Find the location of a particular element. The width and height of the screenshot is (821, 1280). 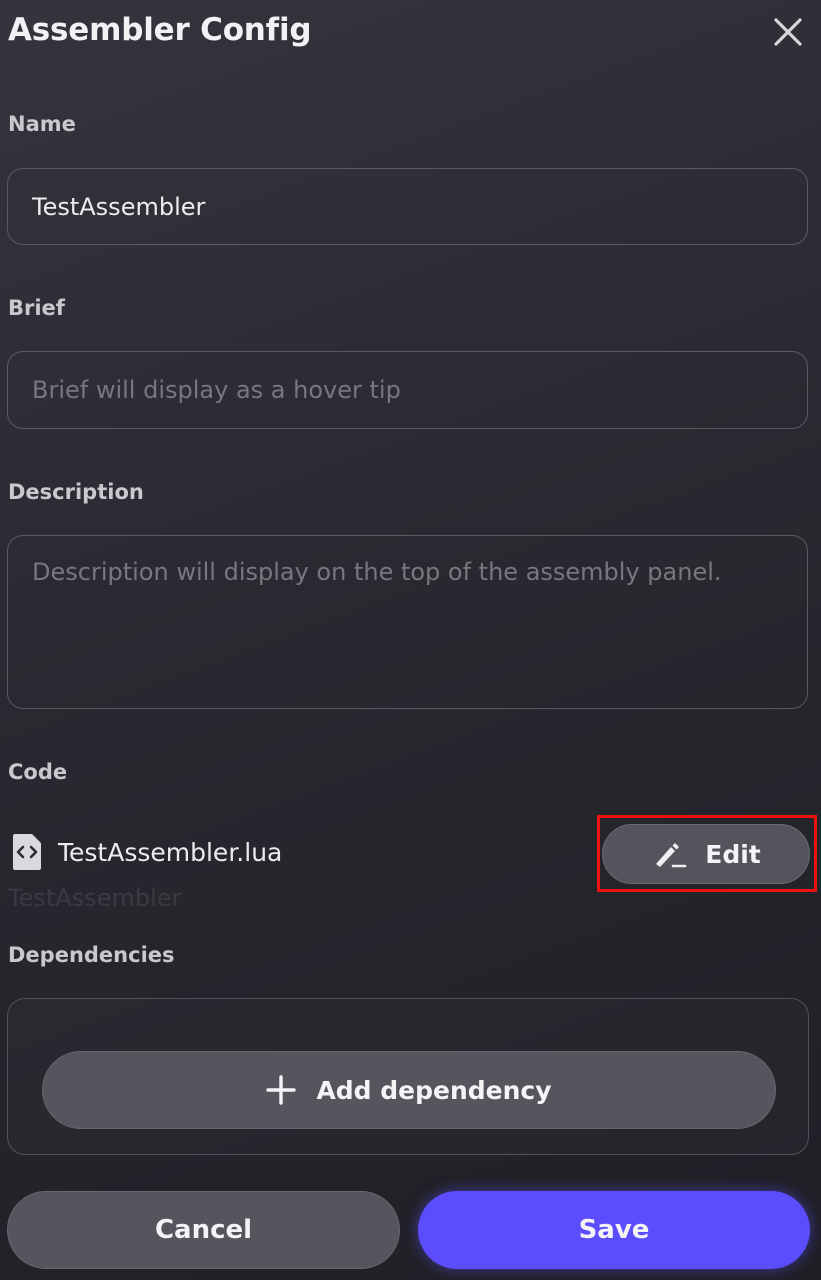

save-button-label: Save is located at coordinates (614, 1230).